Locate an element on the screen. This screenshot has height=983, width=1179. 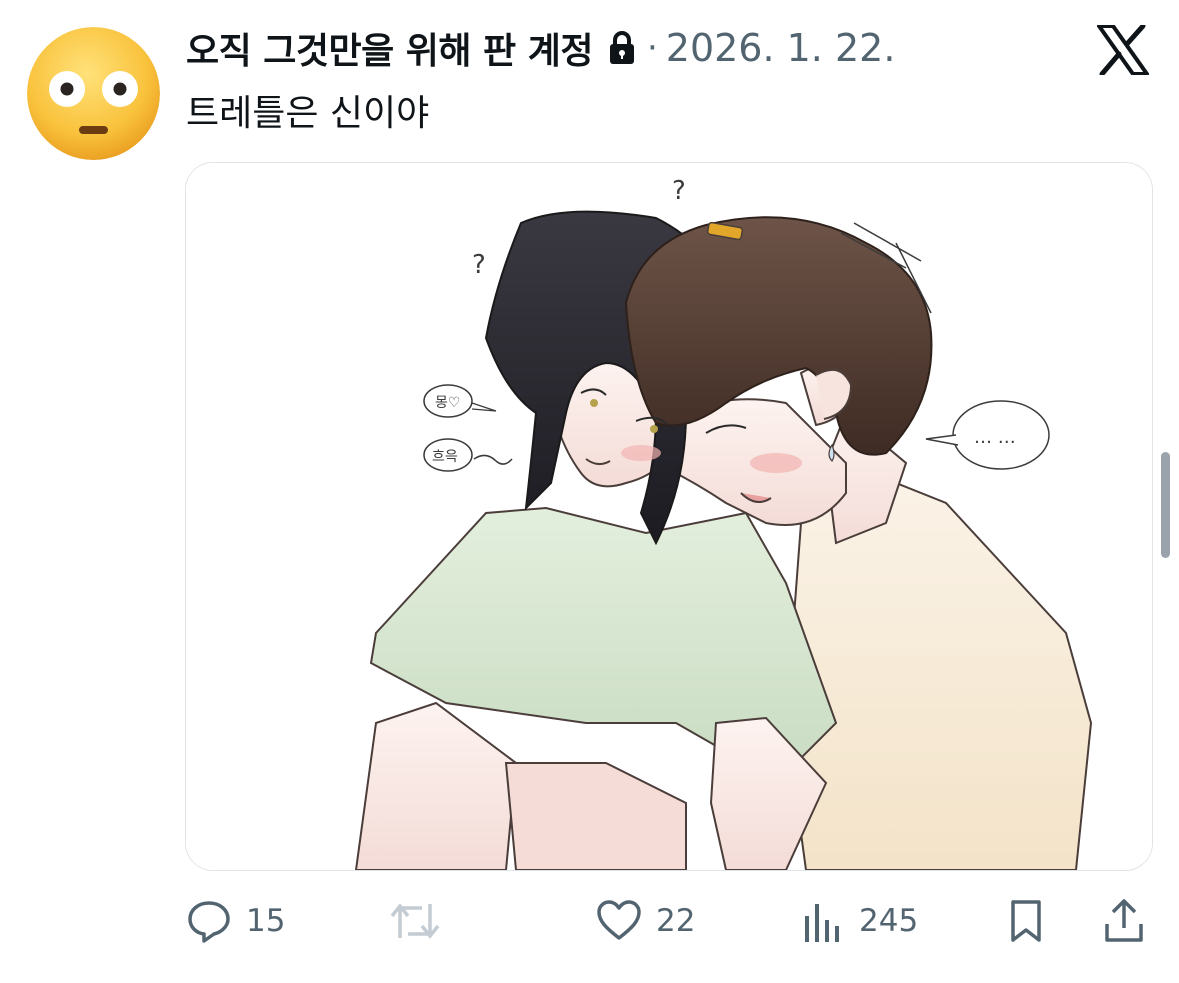
tweet-header: 오직 그것만을 위해 판 계정 · 2026. 1. 22. is located at coordinates (540, 48).